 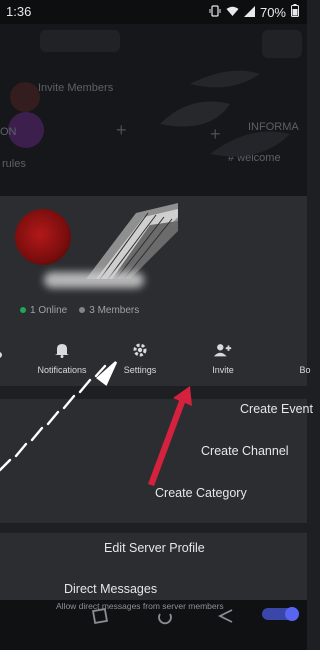 What do you see at coordinates (225, 618) in the screenshot?
I see `back-icon` at bounding box center [225, 618].